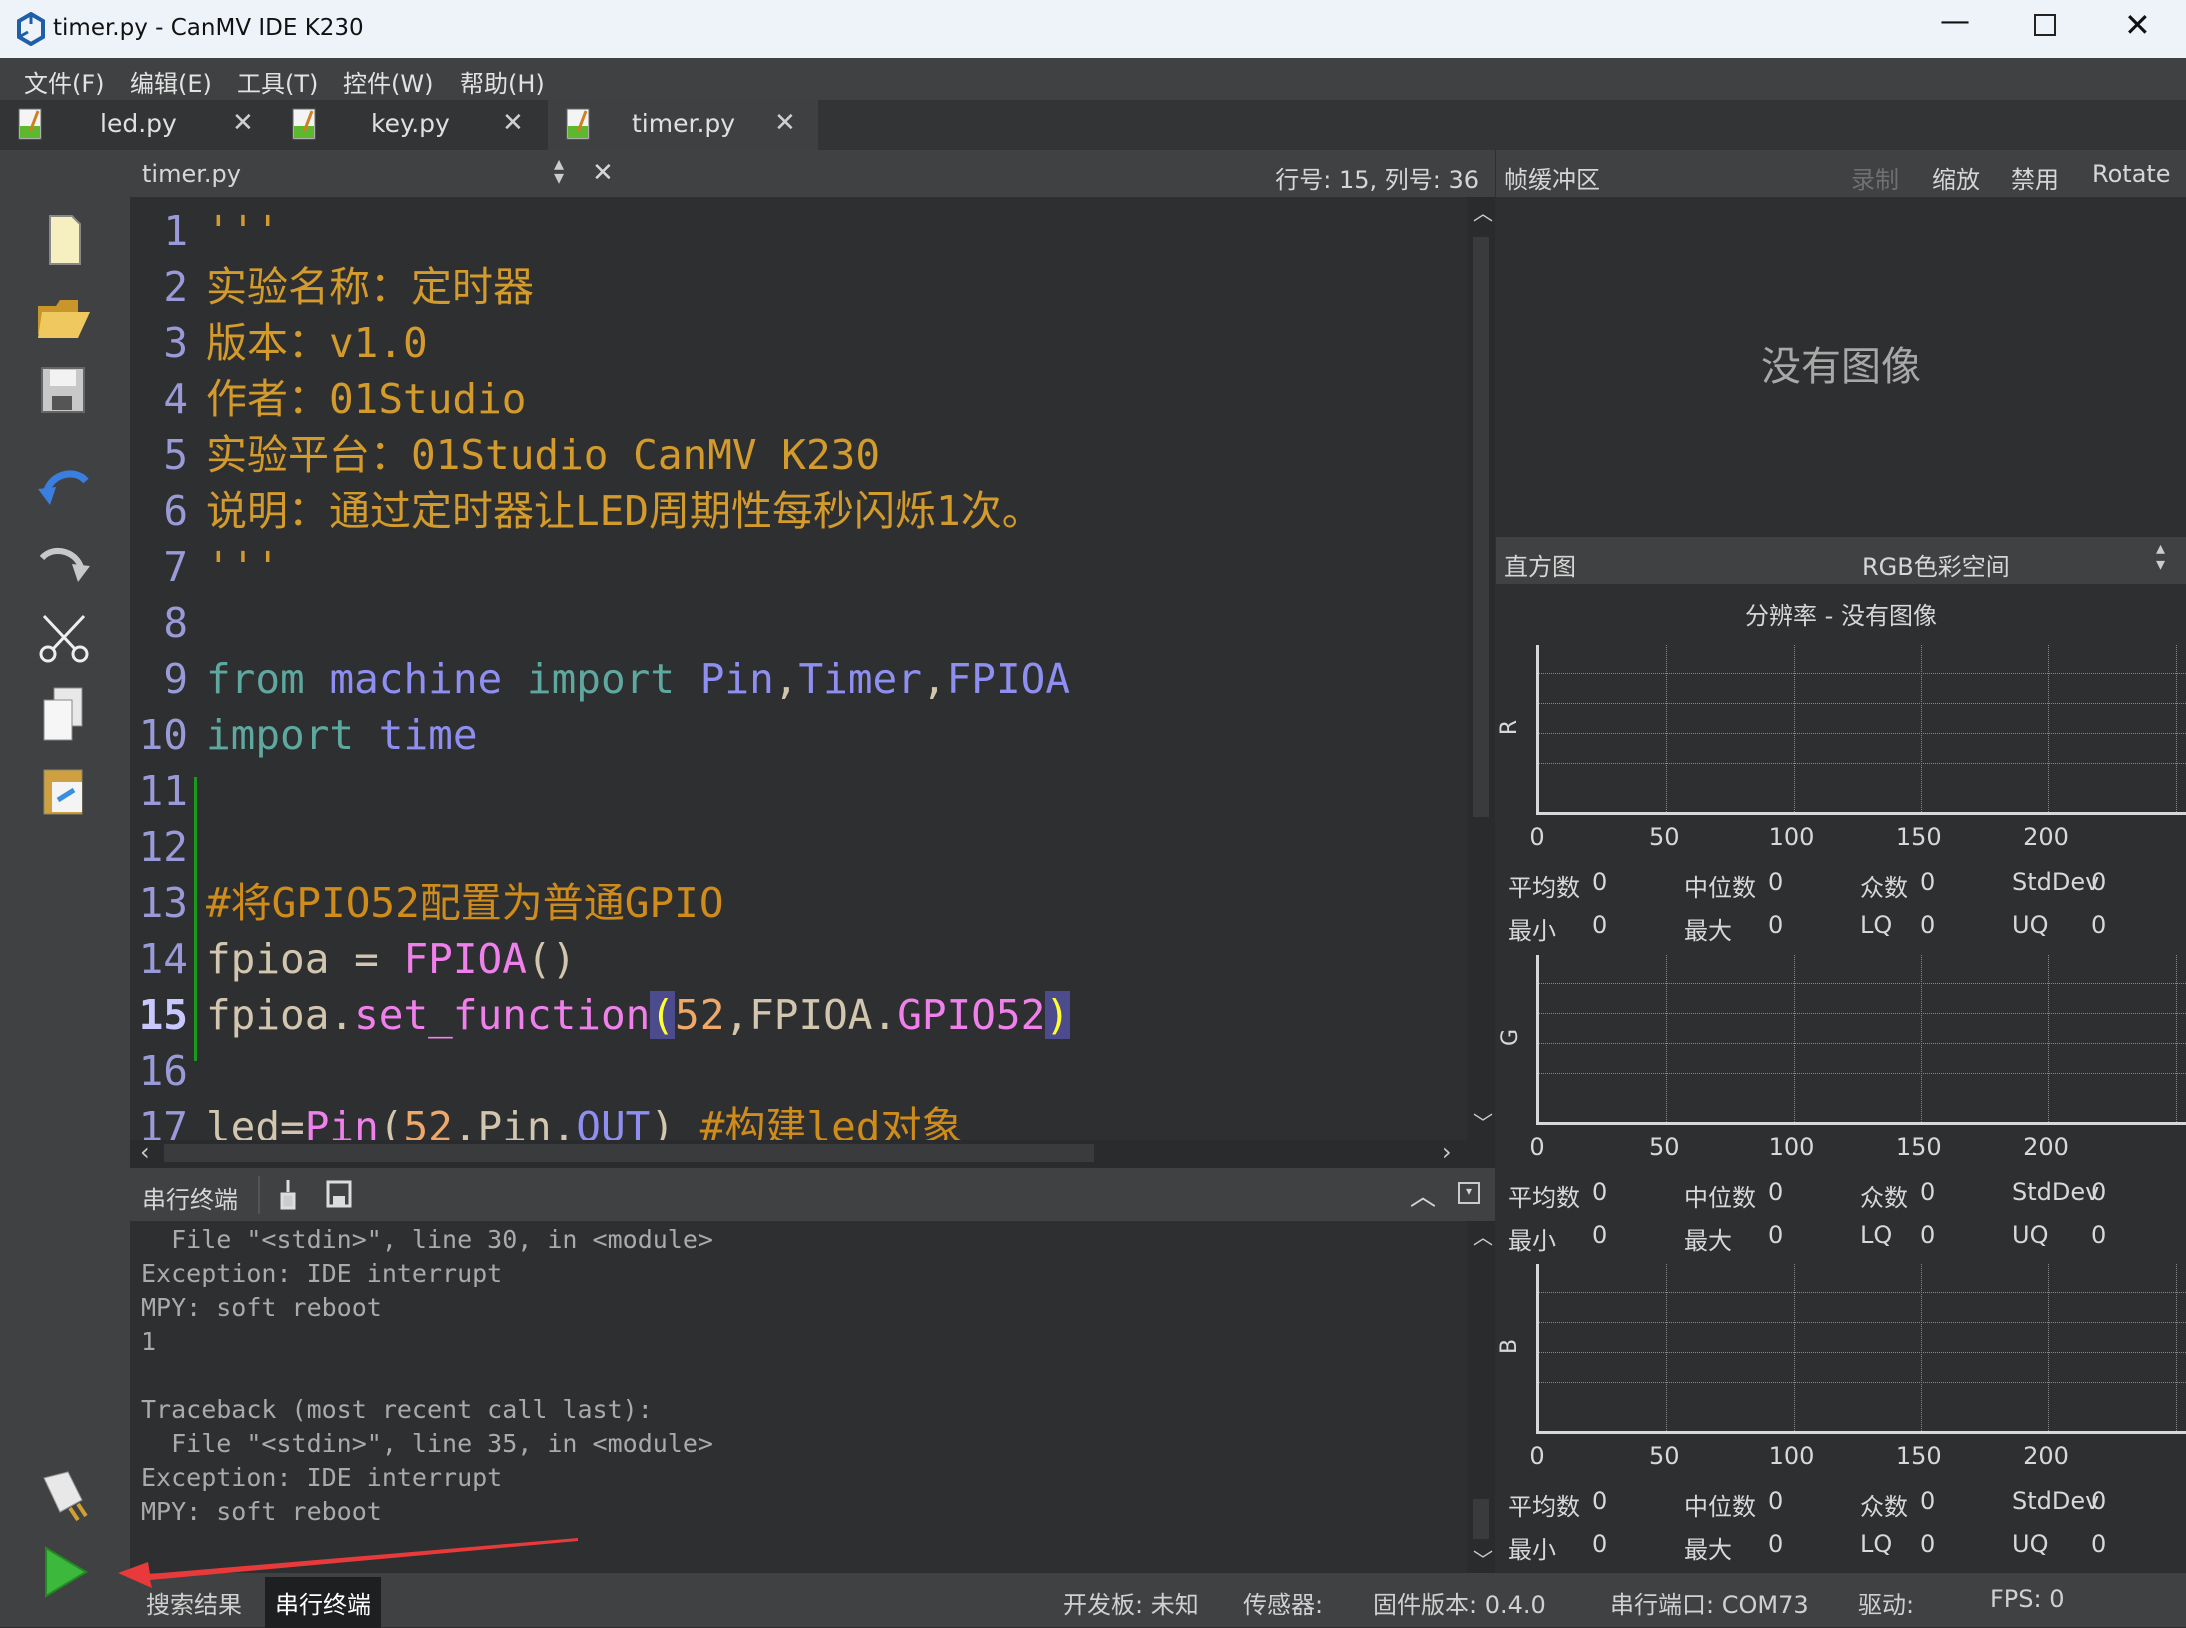 This screenshot has height=1628, width=2186. I want to click on menu-help: 帮助(H), so click(502, 81).